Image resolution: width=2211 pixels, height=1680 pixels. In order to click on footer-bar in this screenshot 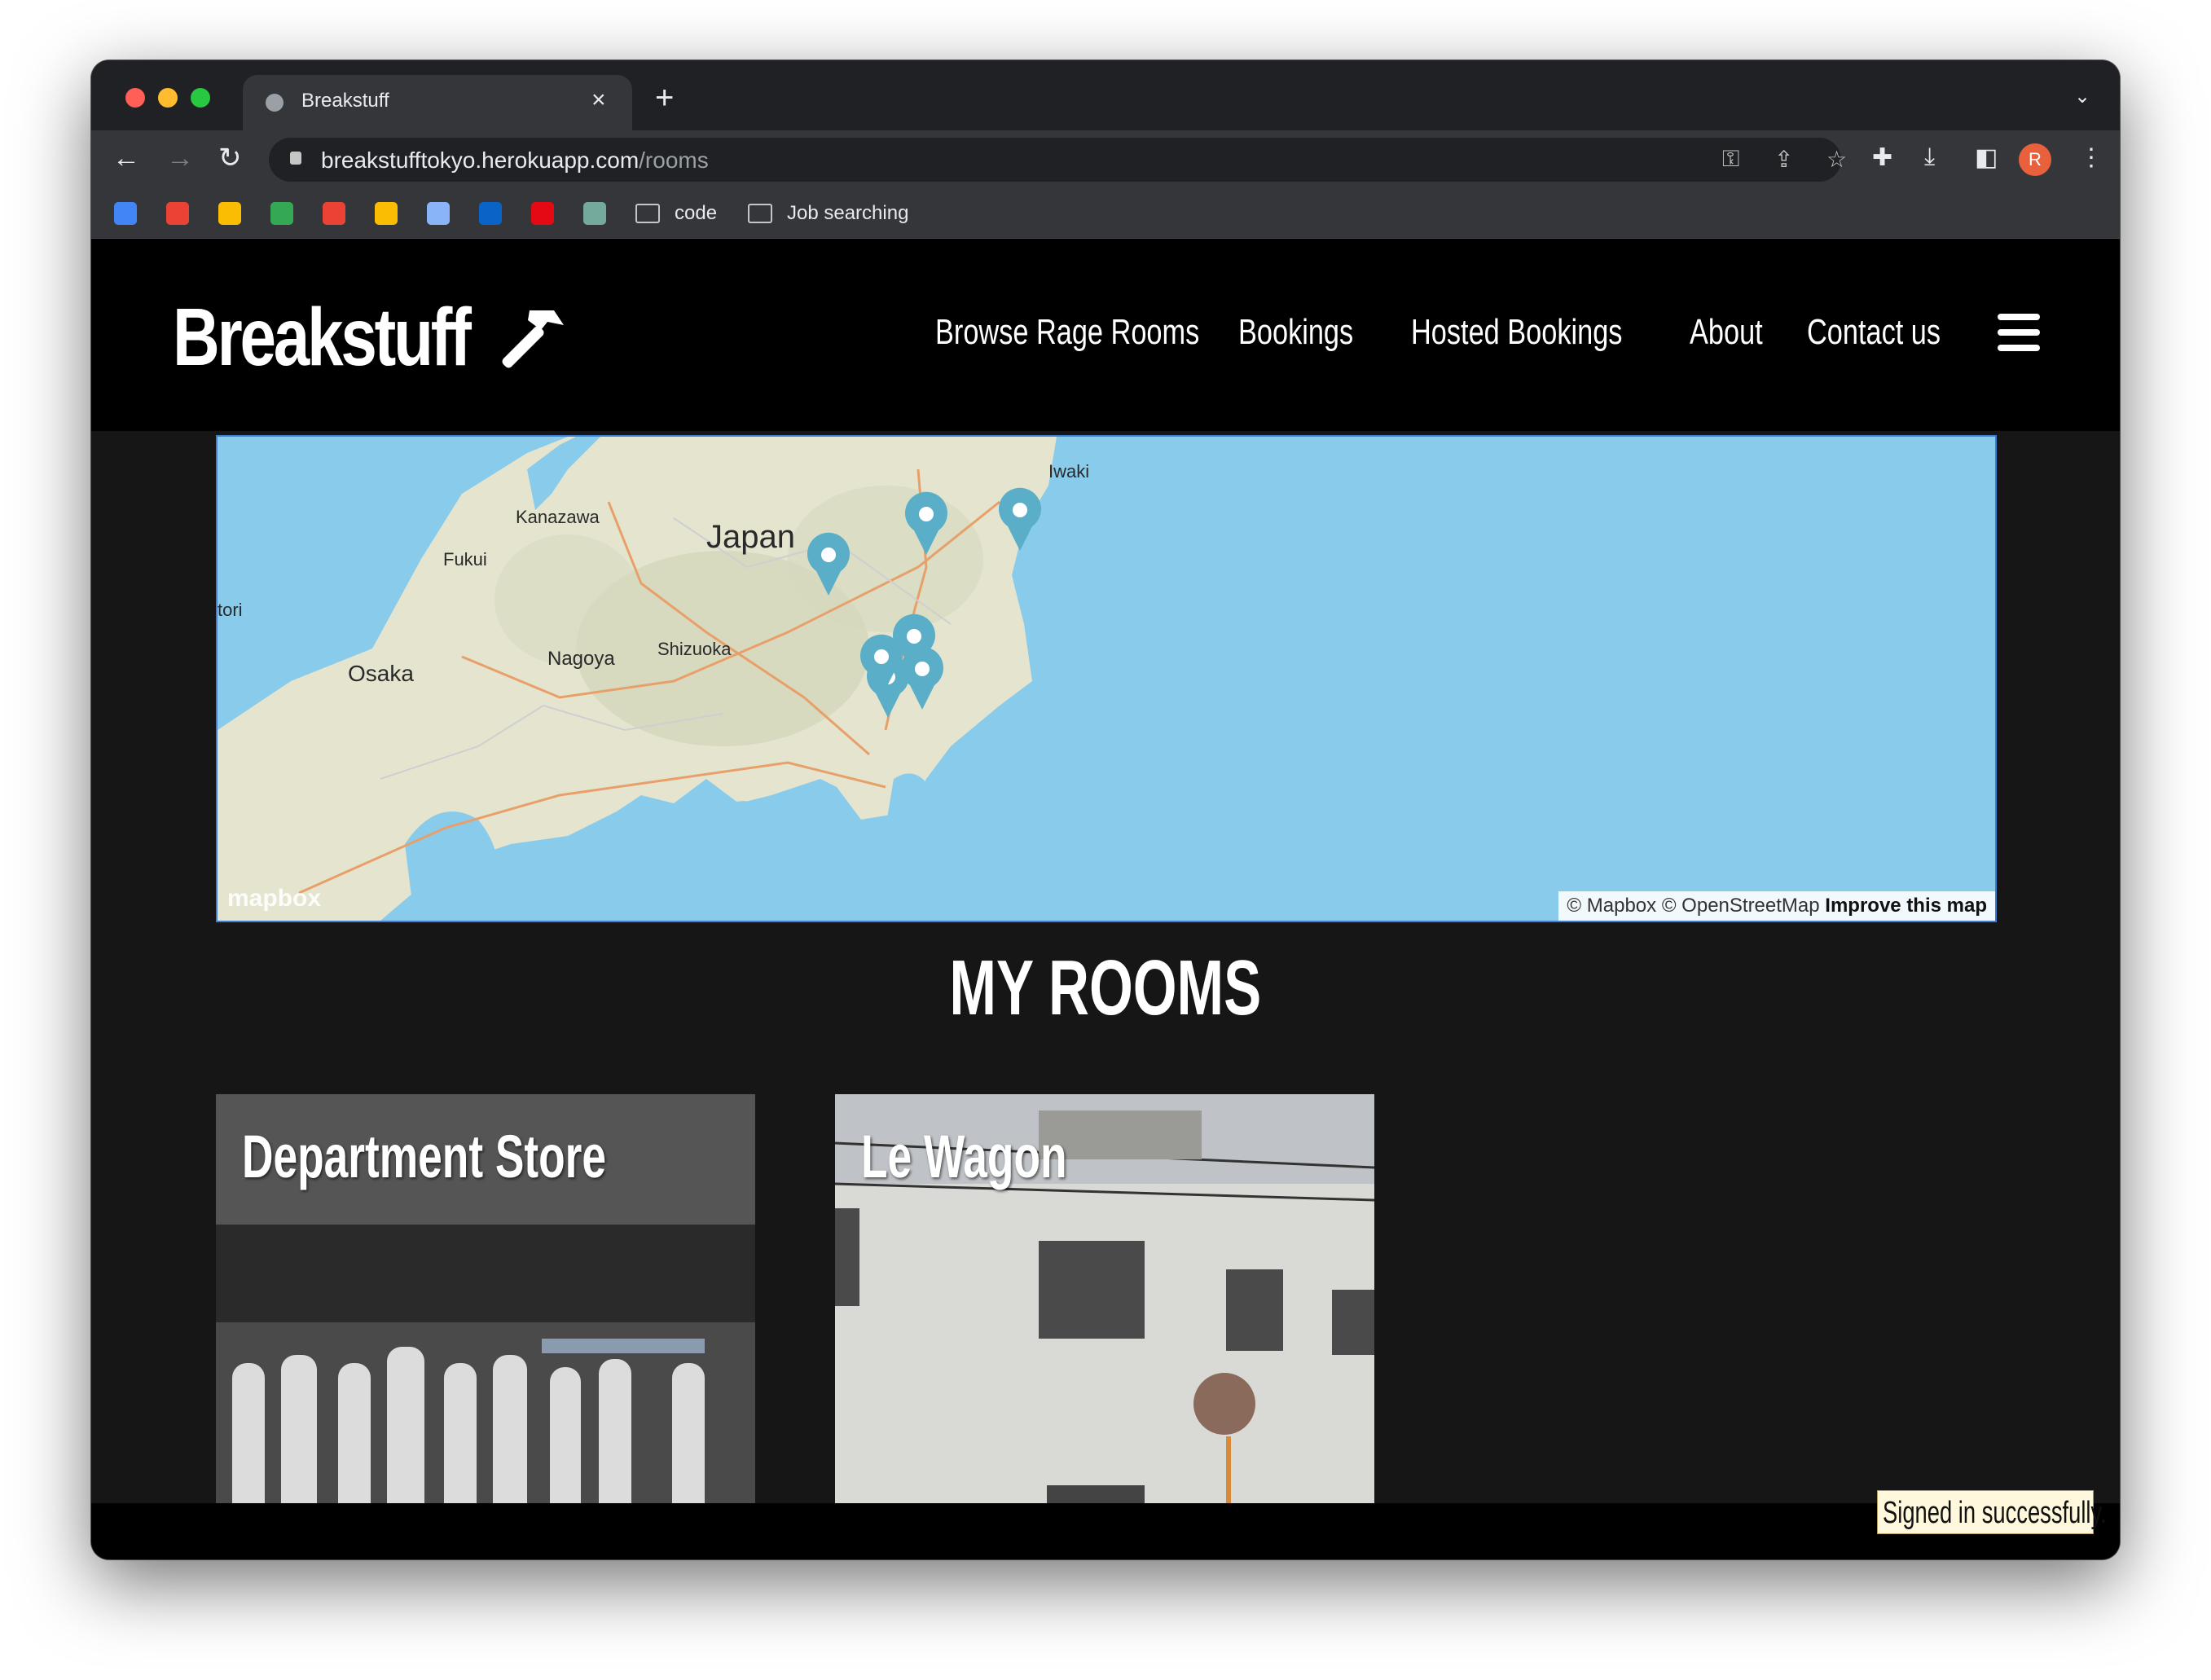, I will do `click(1105, 1531)`.